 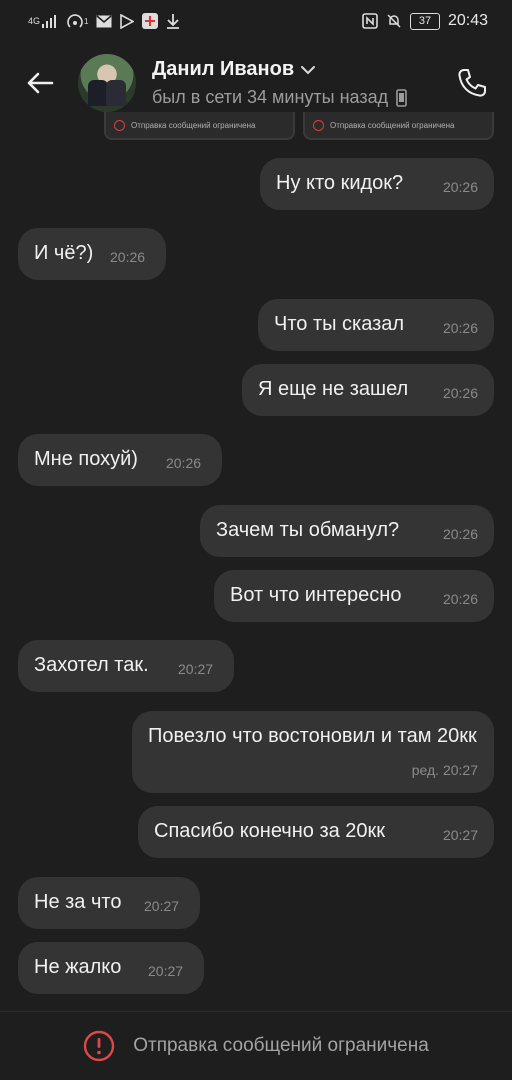 I want to click on contact-avatar, so click(x=107, y=83).